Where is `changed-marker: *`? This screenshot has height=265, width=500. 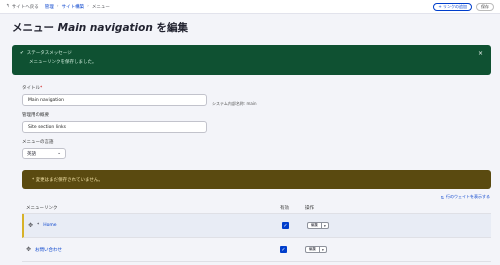
changed-marker: * is located at coordinates (38, 225).